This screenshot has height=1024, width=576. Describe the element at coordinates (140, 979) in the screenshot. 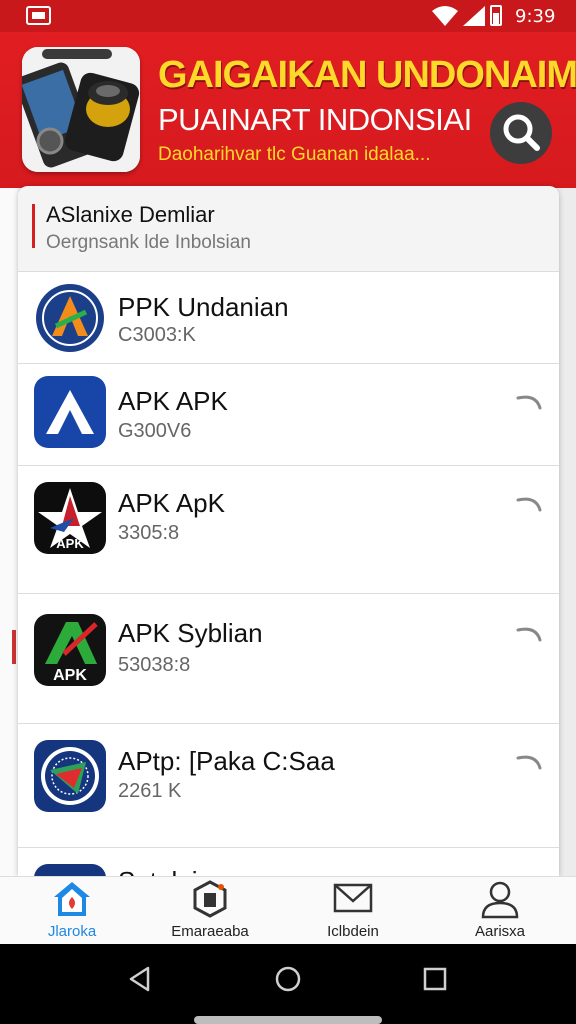

I see `back-icon` at that location.